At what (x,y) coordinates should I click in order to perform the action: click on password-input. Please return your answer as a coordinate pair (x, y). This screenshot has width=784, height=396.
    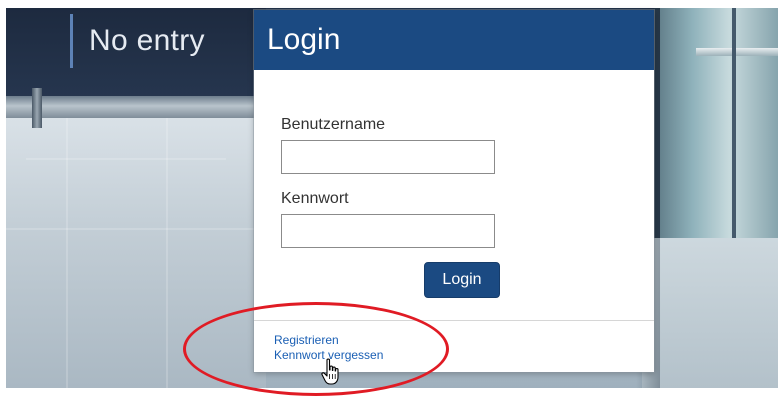
    Looking at the image, I should click on (388, 231).